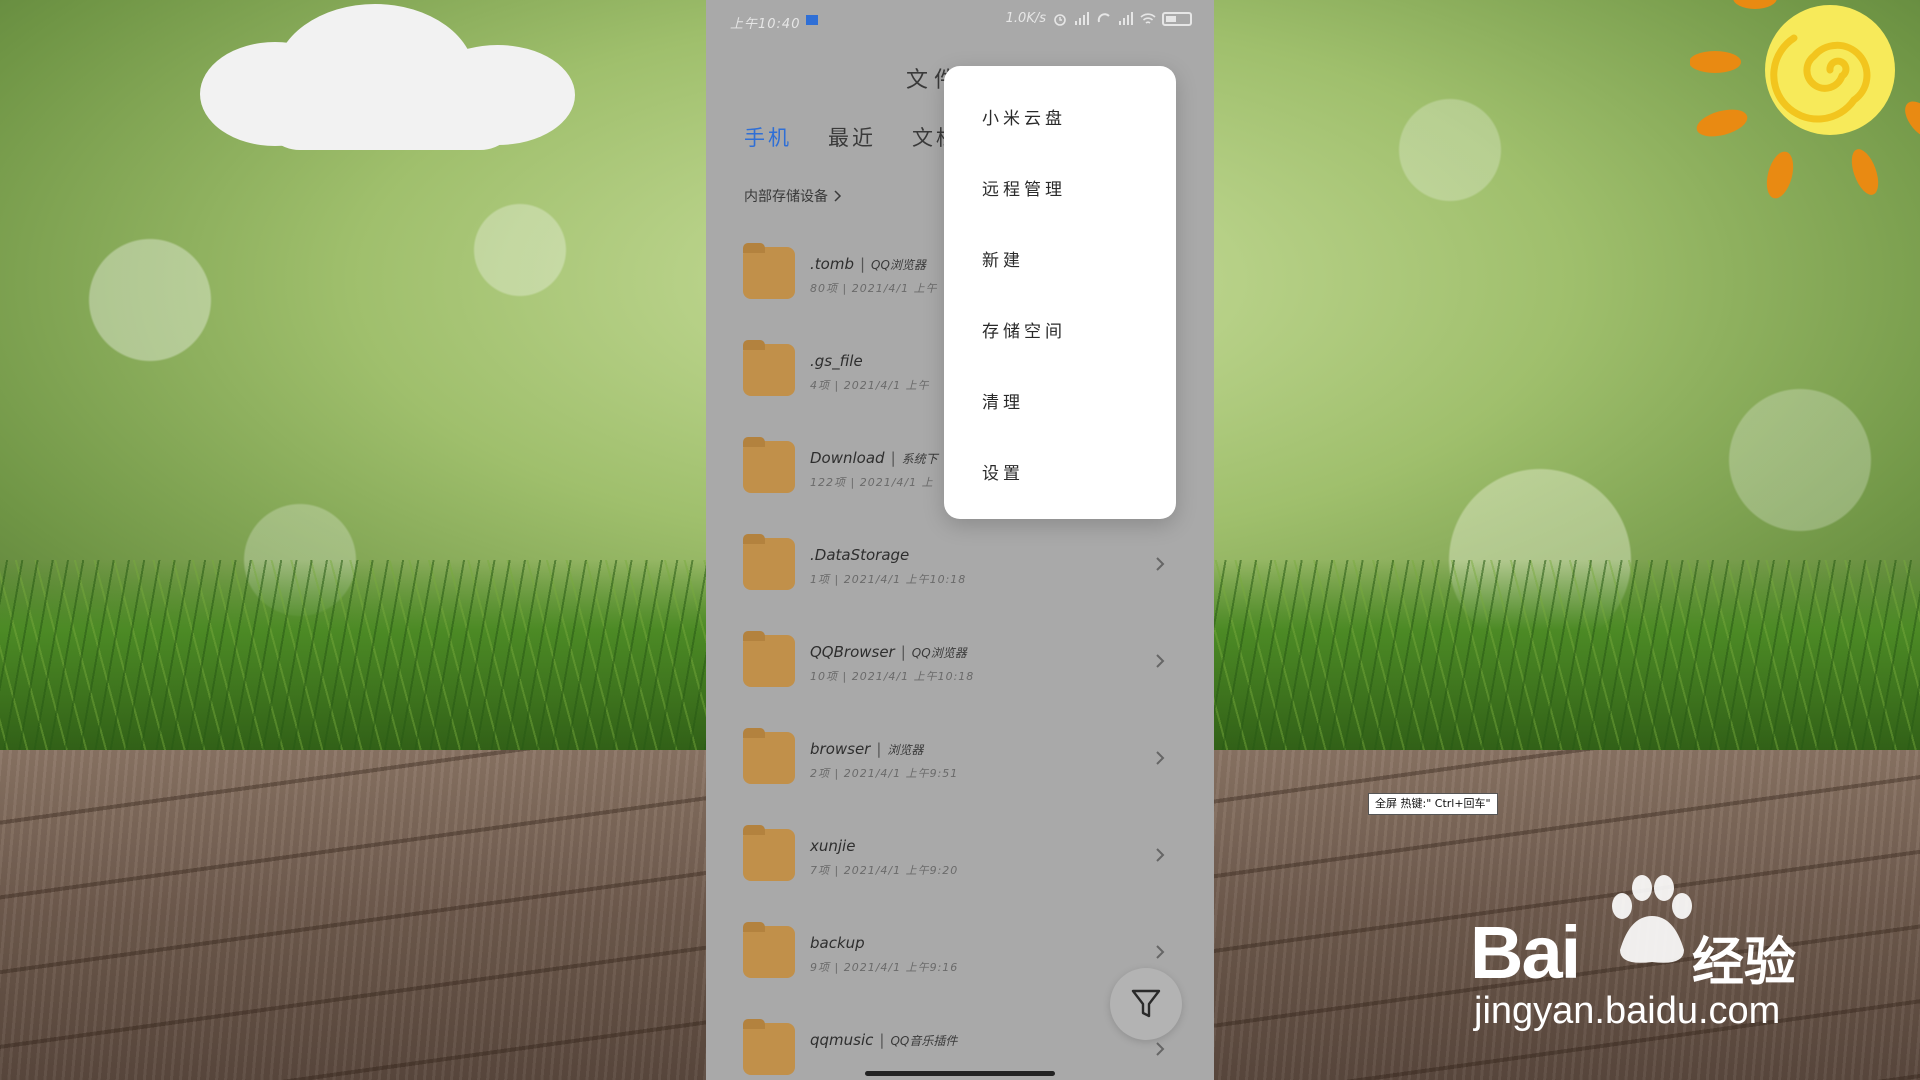  Describe the element at coordinates (1003, 400) in the screenshot. I see `menu-item-clean: 清理` at that location.